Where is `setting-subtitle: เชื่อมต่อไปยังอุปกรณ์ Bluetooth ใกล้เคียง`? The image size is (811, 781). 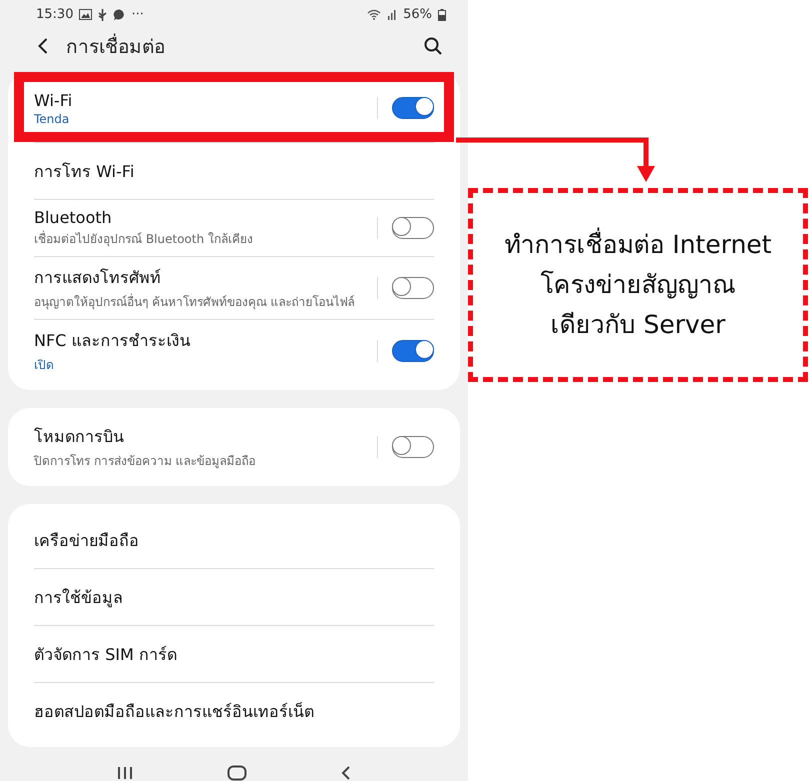
setting-subtitle: เชื่อมต่อไปยังอุปกรณ์ Bluetooth ใกล้เคียง is located at coordinates (144, 239).